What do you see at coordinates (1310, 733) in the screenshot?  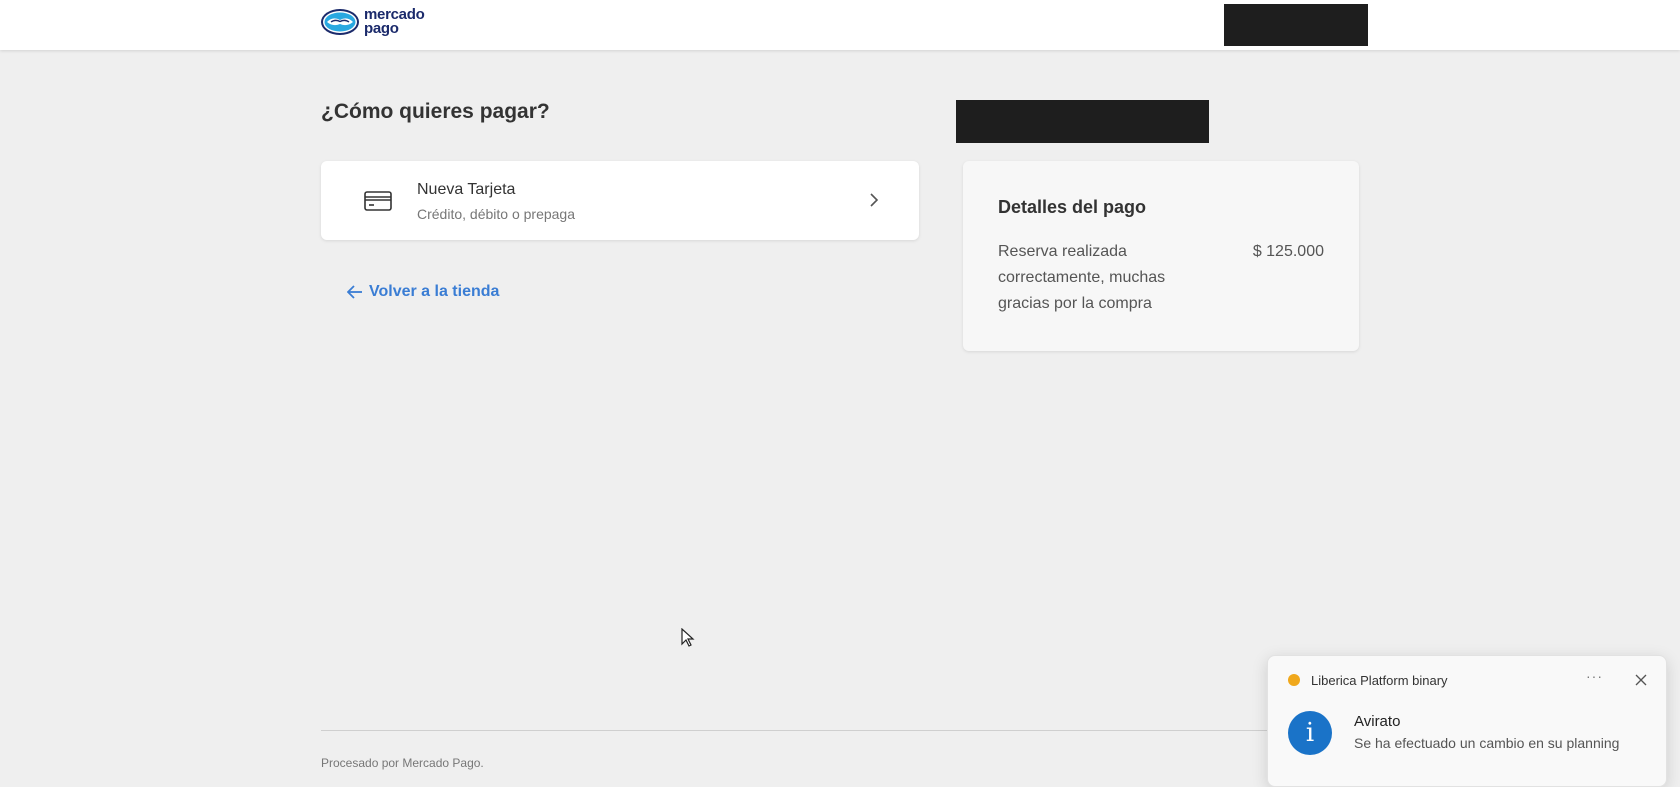 I see `info-icon: i` at bounding box center [1310, 733].